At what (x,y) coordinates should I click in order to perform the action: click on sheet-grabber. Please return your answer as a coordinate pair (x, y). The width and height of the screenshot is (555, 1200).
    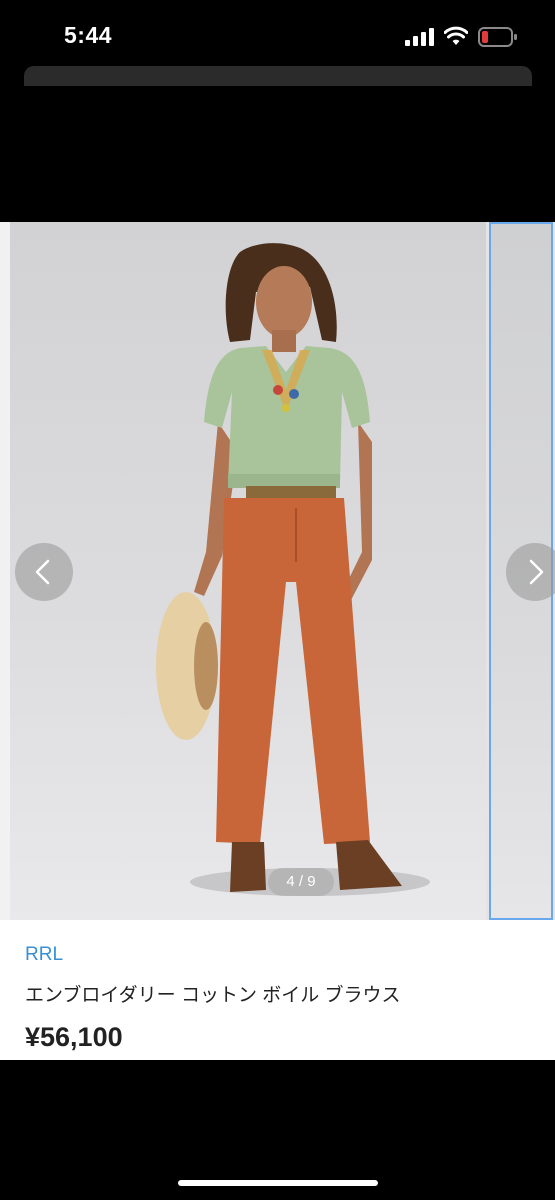
    Looking at the image, I should click on (278, 76).